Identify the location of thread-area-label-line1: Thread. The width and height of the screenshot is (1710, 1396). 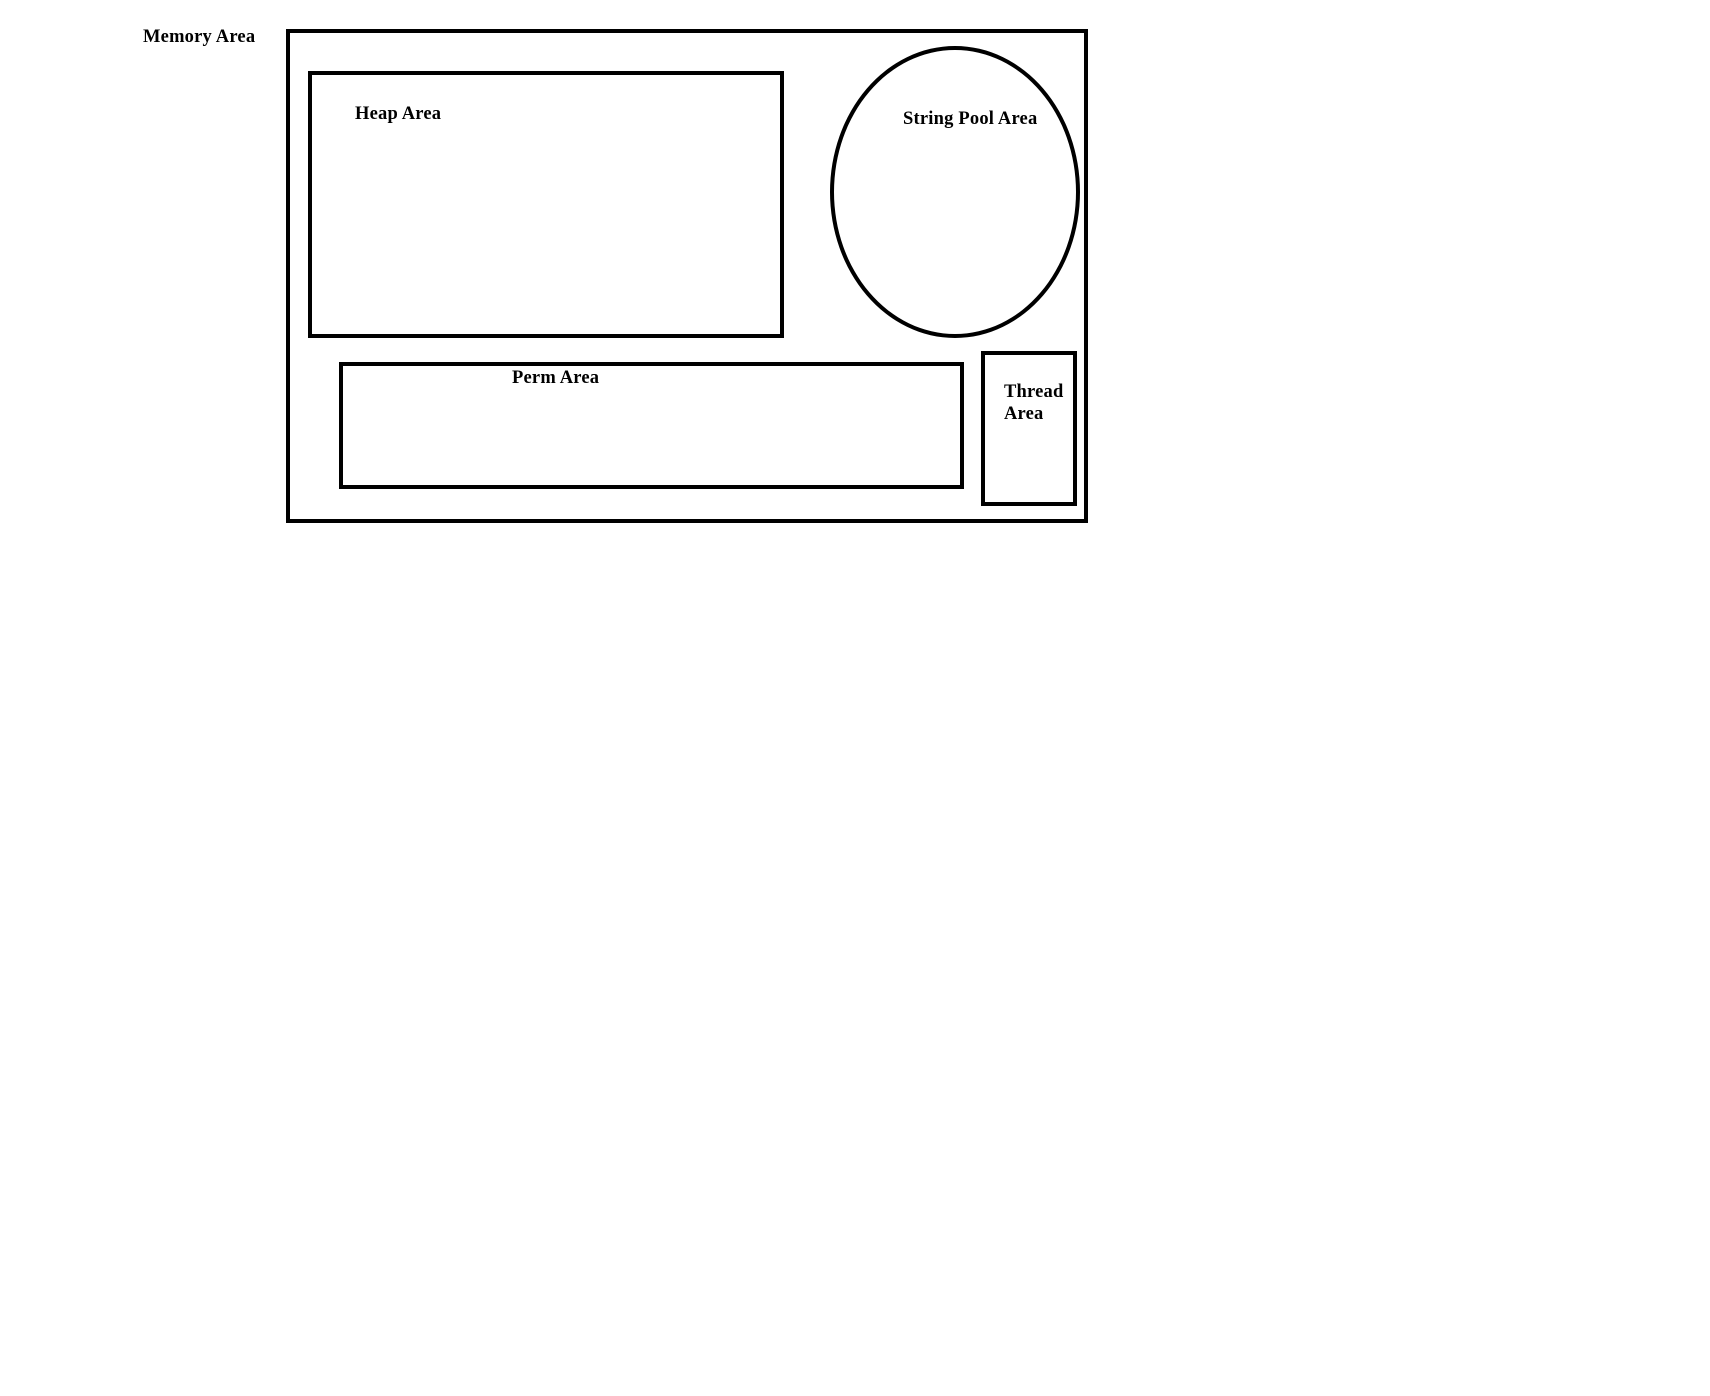
(1034, 392).